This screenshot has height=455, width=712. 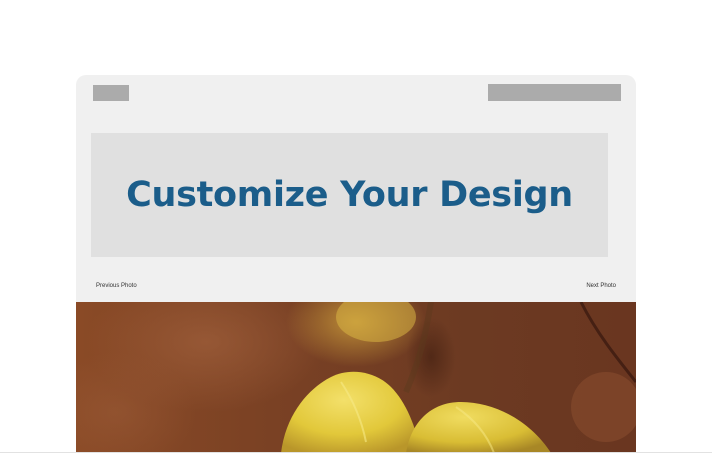 I want to click on next-photo-link: Next Photo, so click(x=601, y=286).